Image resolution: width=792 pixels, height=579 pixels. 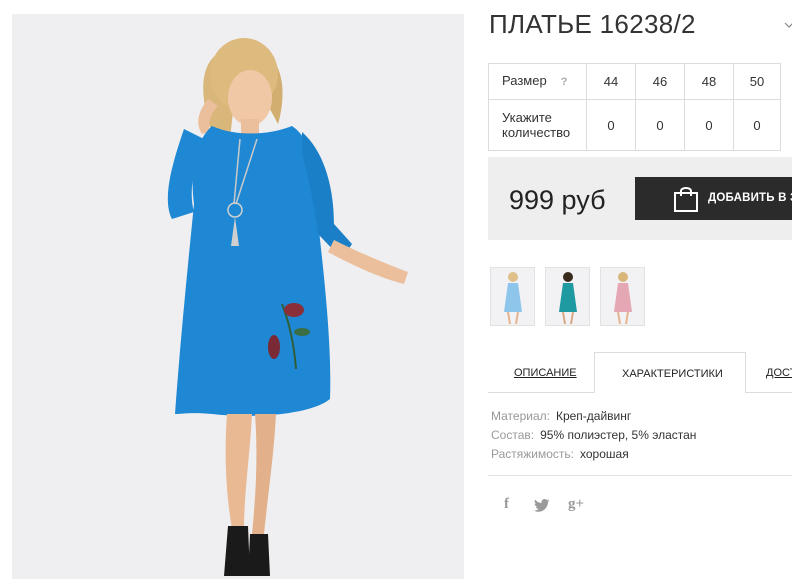 What do you see at coordinates (524, 80) in the screenshot?
I see `size-label: Размер` at bounding box center [524, 80].